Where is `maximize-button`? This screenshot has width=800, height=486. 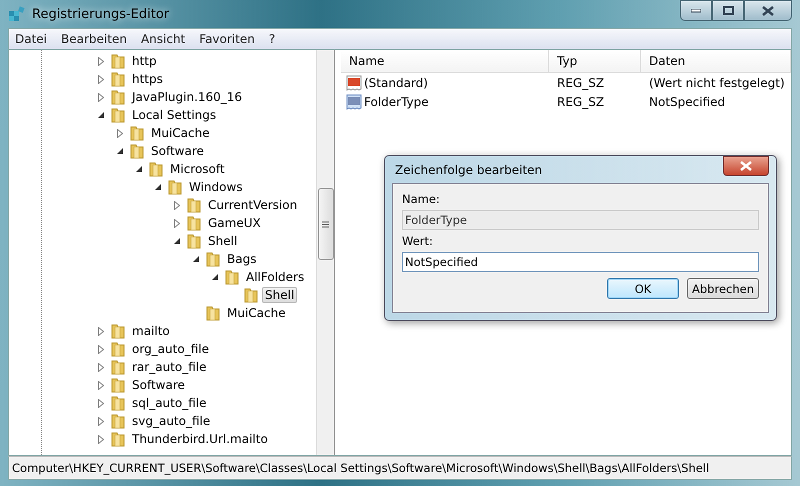 maximize-button is located at coordinates (728, 10).